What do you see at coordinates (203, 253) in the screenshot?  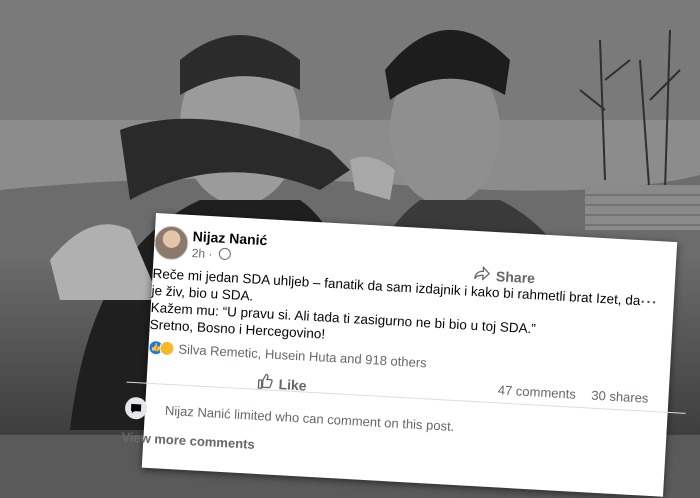 I see `post-time: 2h ·` at bounding box center [203, 253].